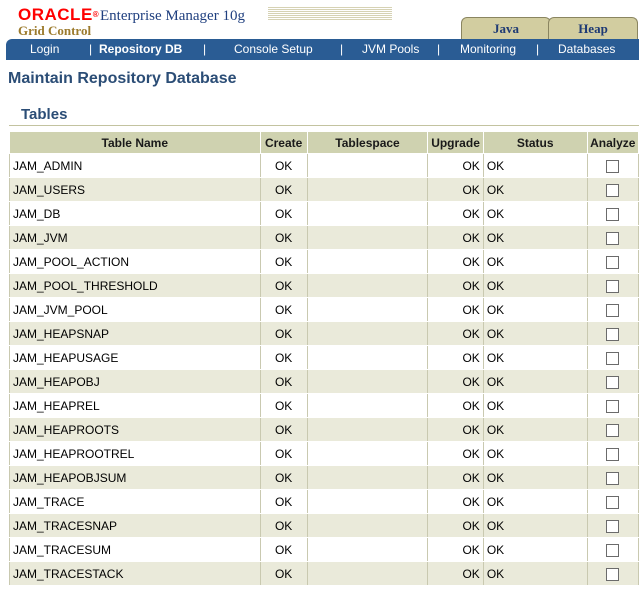 Image resolution: width=639 pixels, height=590 pixels. What do you see at coordinates (586, 49) in the screenshot?
I see `nav-databases: Databases` at bounding box center [586, 49].